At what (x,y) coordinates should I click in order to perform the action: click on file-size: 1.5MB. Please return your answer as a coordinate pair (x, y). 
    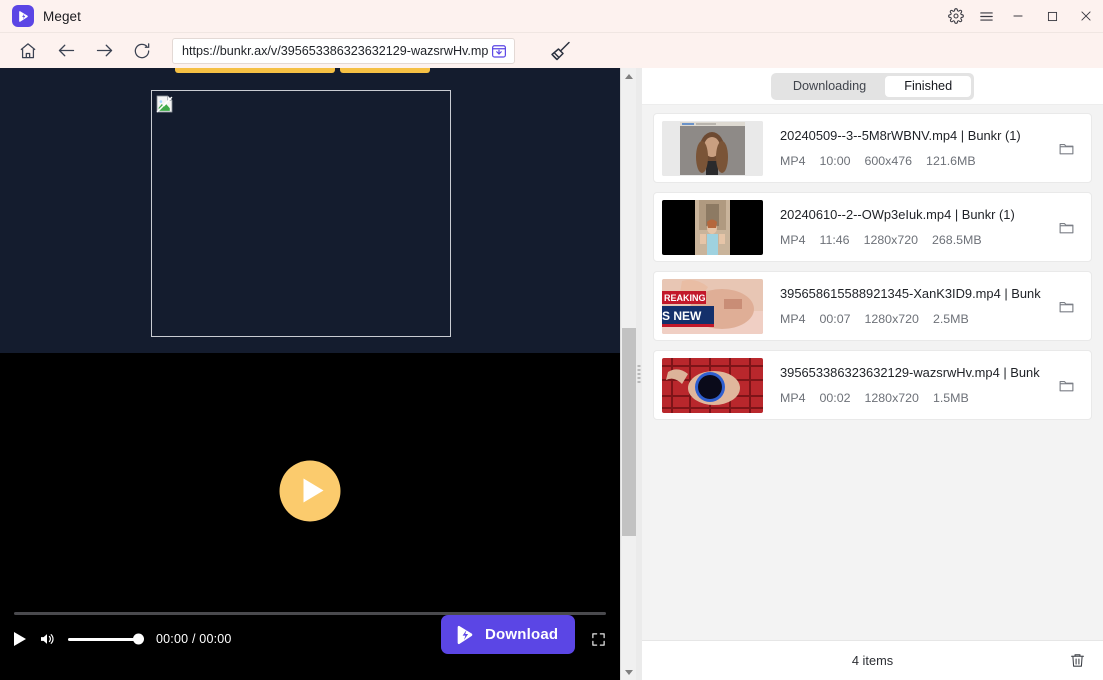
    Looking at the image, I should click on (950, 398).